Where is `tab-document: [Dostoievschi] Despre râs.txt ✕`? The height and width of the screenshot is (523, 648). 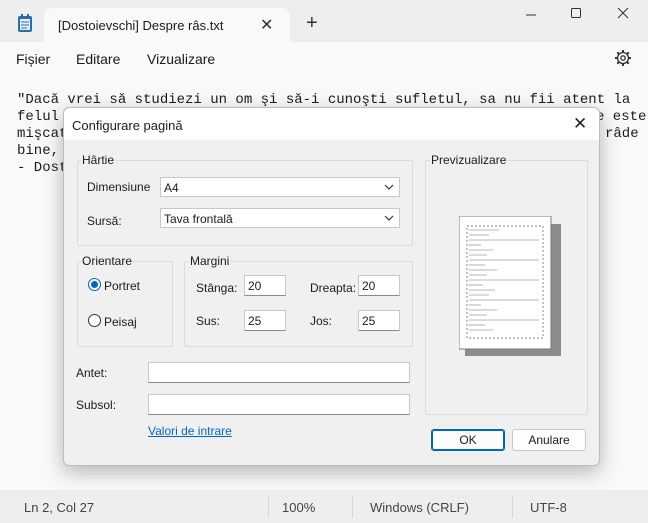
tab-document: [Dostoievschi] Despre râs.txt ✕ is located at coordinates (167, 25).